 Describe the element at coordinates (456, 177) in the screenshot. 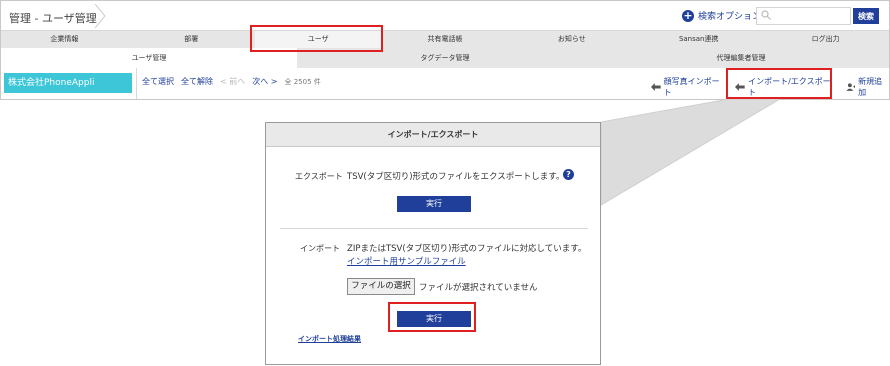

I see `export-description: TSV(タブ区切り)形式のファイルをエクスポートします。` at that location.